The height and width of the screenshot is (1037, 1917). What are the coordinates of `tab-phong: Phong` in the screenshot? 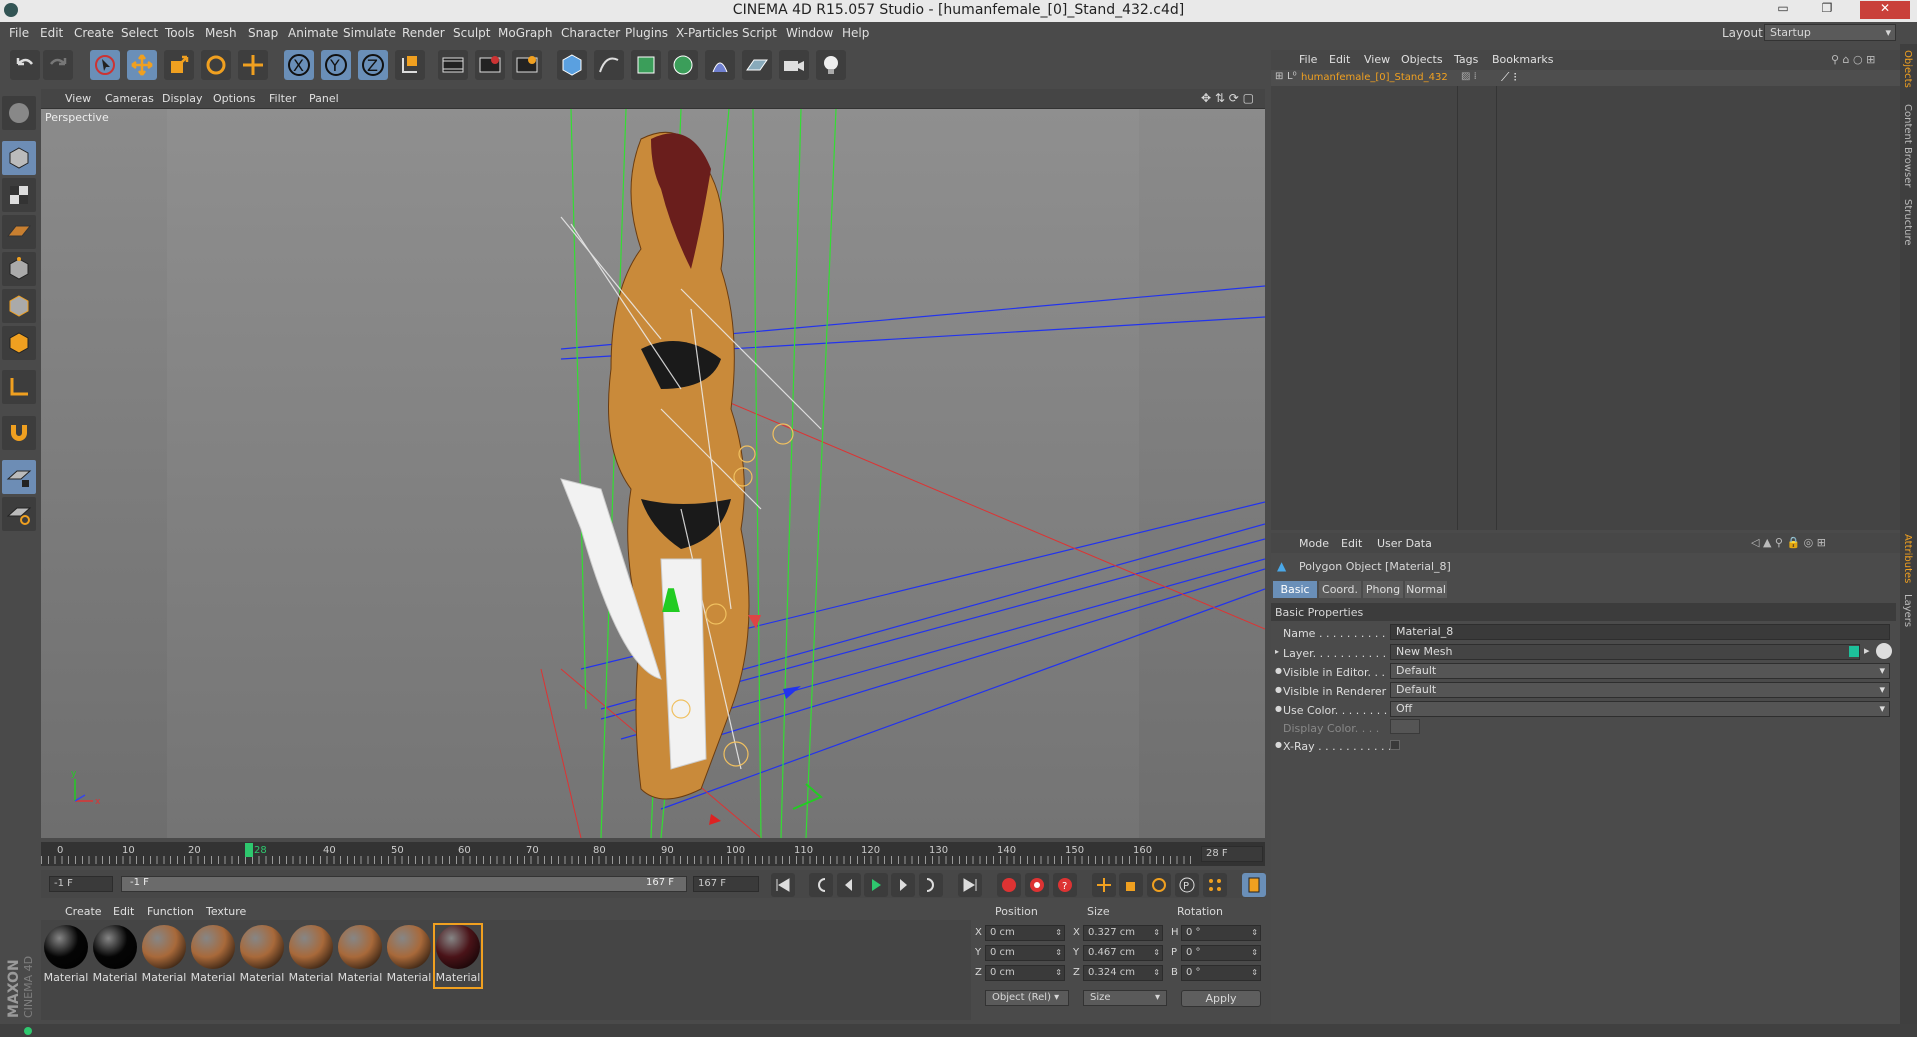 It's located at (1383, 589).